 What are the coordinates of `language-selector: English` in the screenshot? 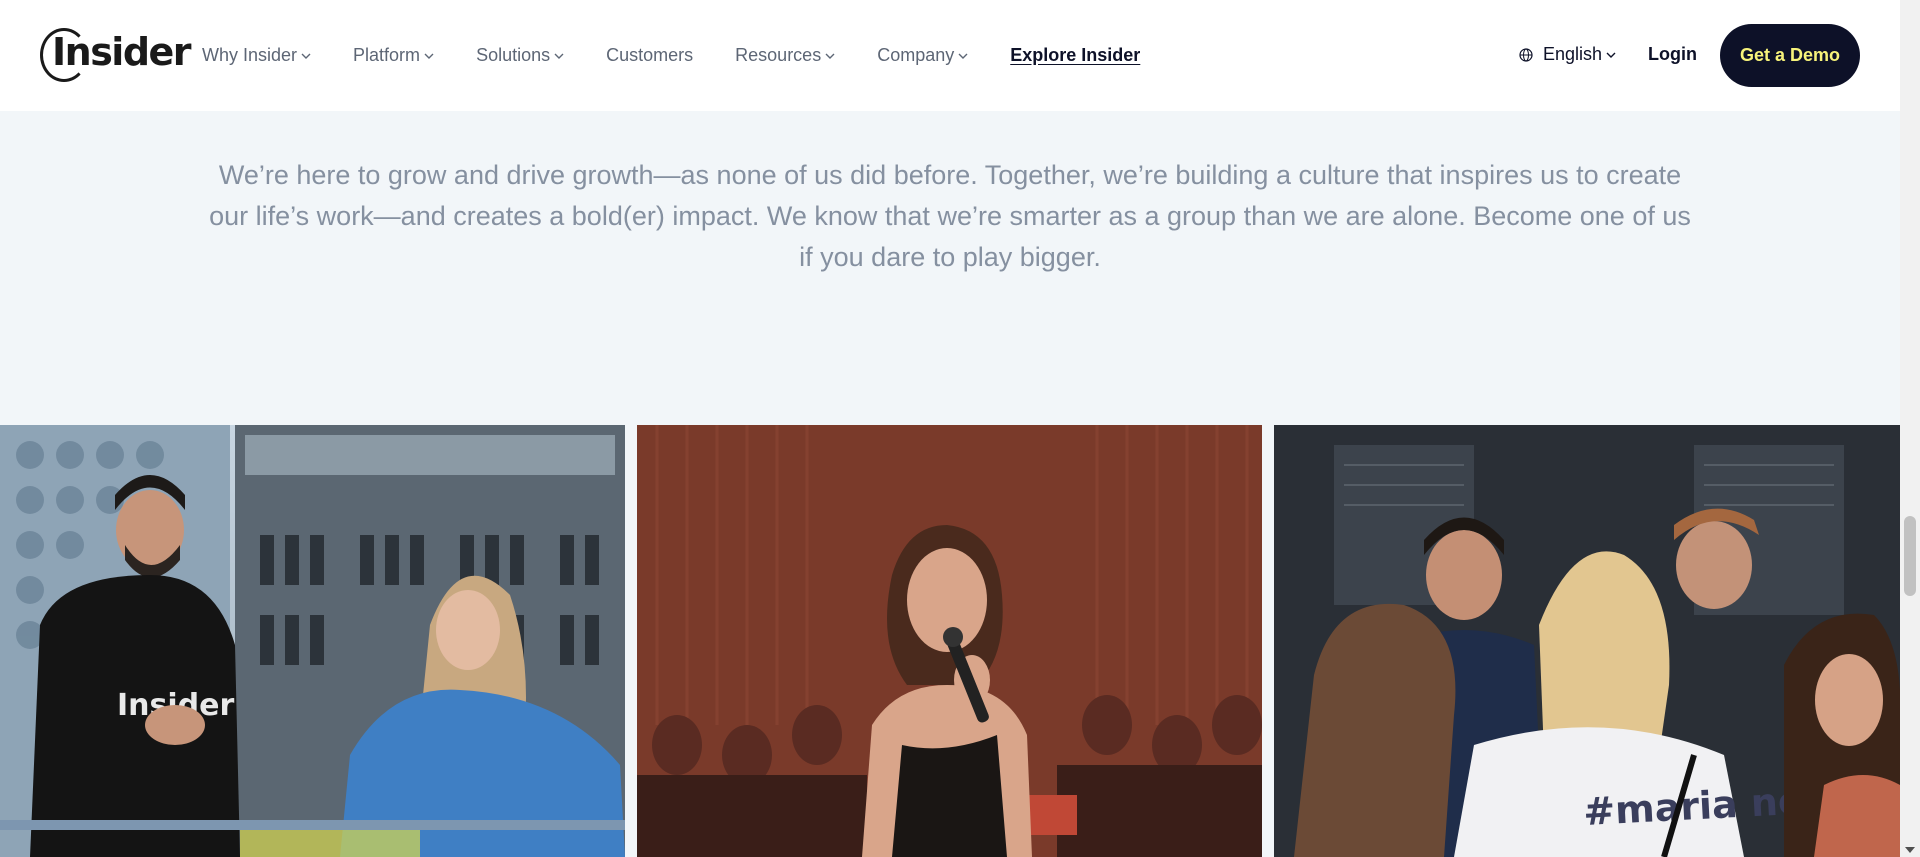 It's located at (1567, 54).